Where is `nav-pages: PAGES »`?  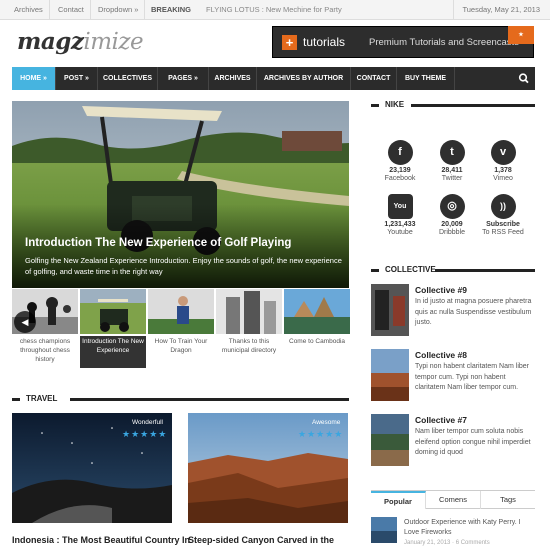
nav-pages: PAGES » is located at coordinates (183, 78).